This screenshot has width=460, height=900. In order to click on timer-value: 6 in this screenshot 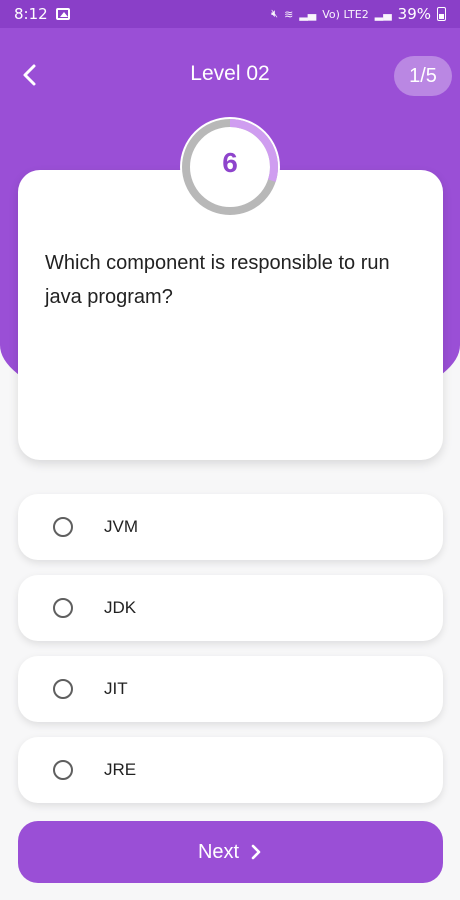, I will do `click(230, 162)`.